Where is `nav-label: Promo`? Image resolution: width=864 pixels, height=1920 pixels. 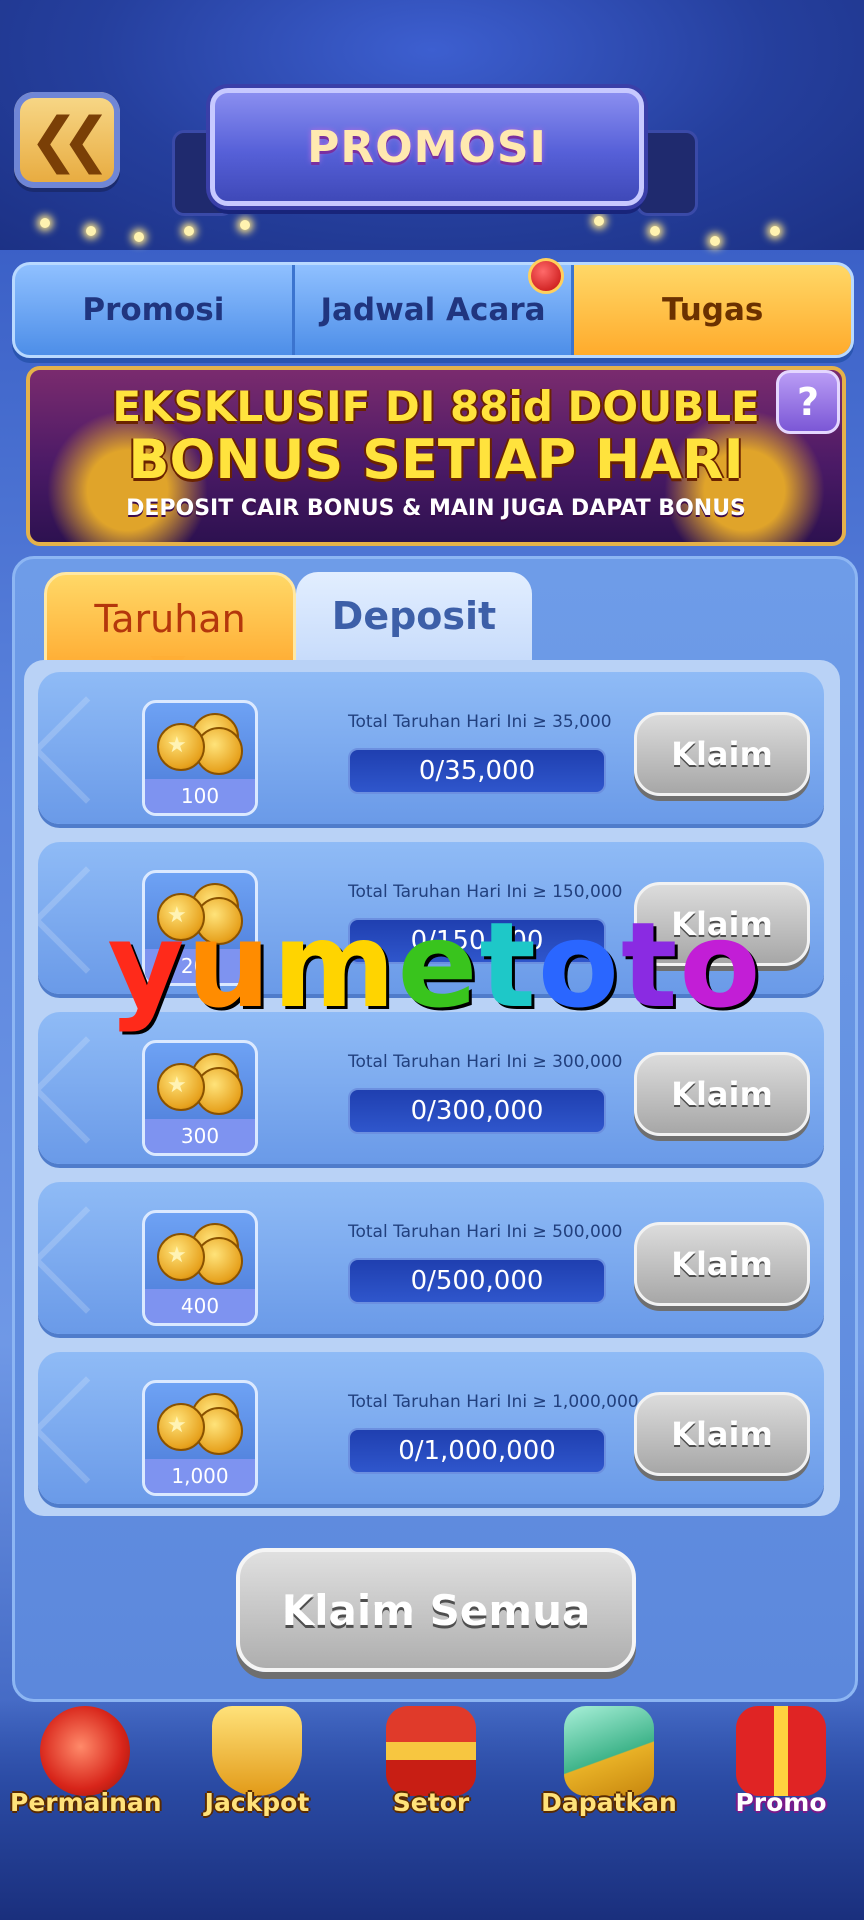
nav-label: Promo is located at coordinates (781, 1802).